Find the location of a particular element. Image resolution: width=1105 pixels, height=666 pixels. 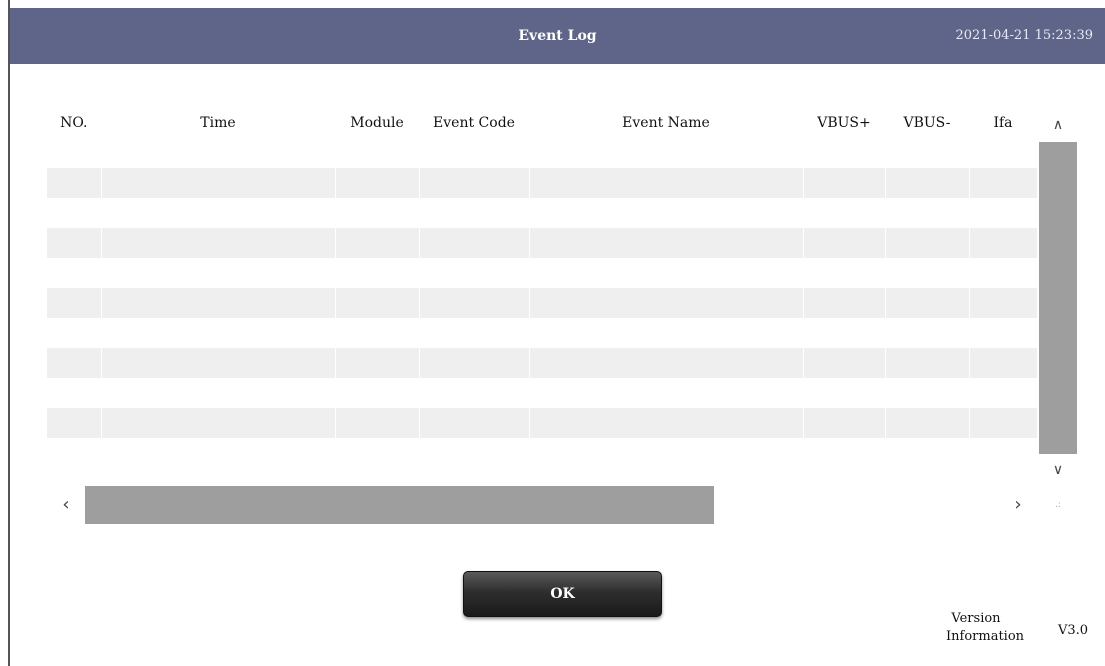

scroll-up-icon: ∧ is located at coordinates (1058, 125).